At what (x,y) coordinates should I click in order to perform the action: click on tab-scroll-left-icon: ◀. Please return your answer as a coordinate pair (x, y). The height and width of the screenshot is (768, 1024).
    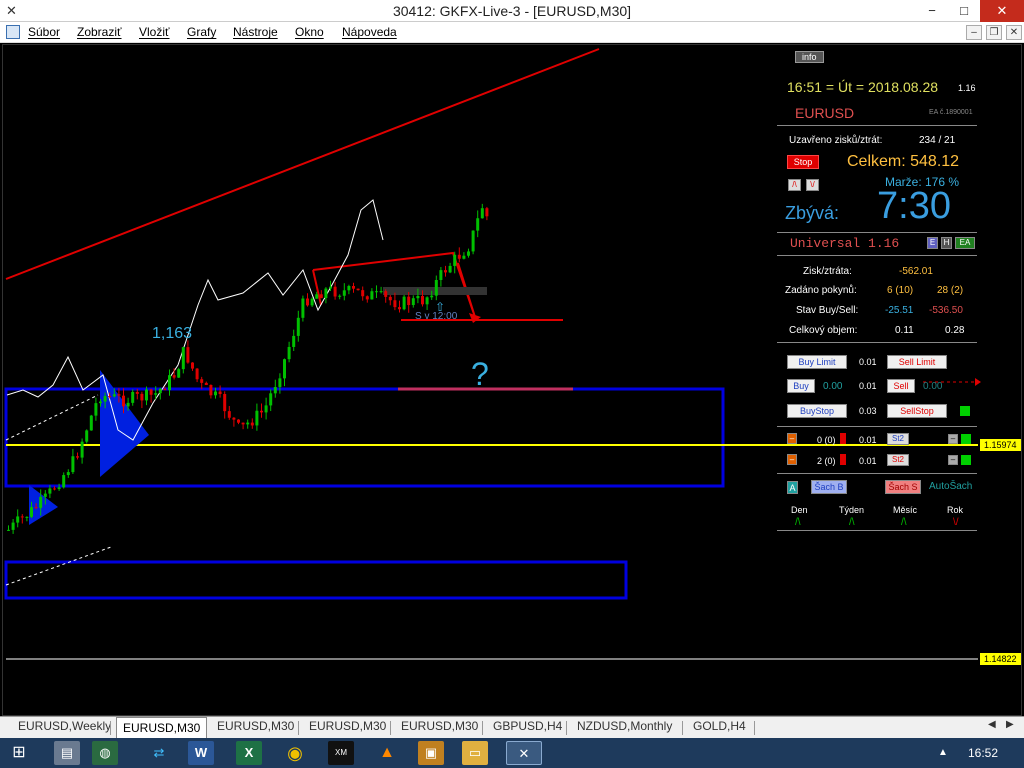
    Looking at the image, I should click on (992, 724).